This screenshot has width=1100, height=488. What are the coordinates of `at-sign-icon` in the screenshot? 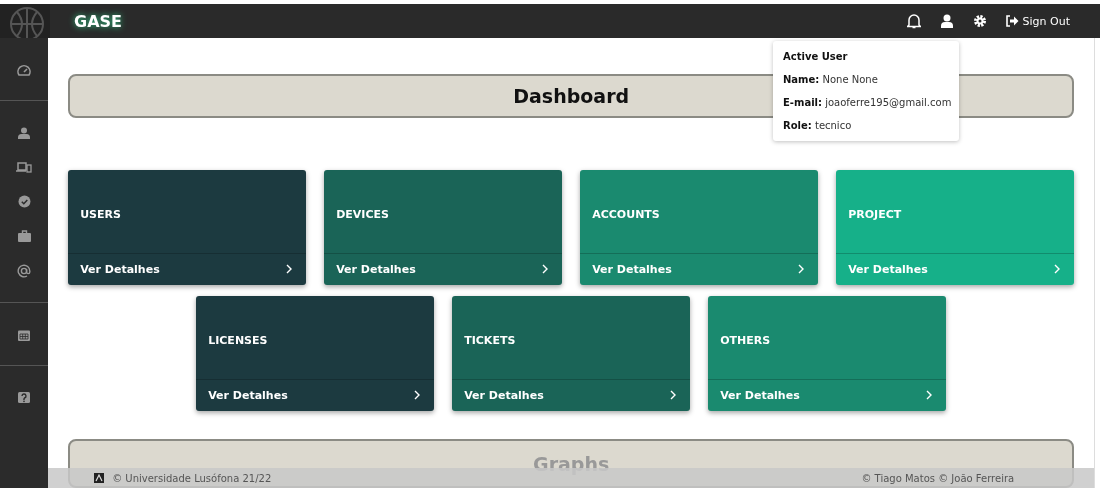 It's located at (24, 271).